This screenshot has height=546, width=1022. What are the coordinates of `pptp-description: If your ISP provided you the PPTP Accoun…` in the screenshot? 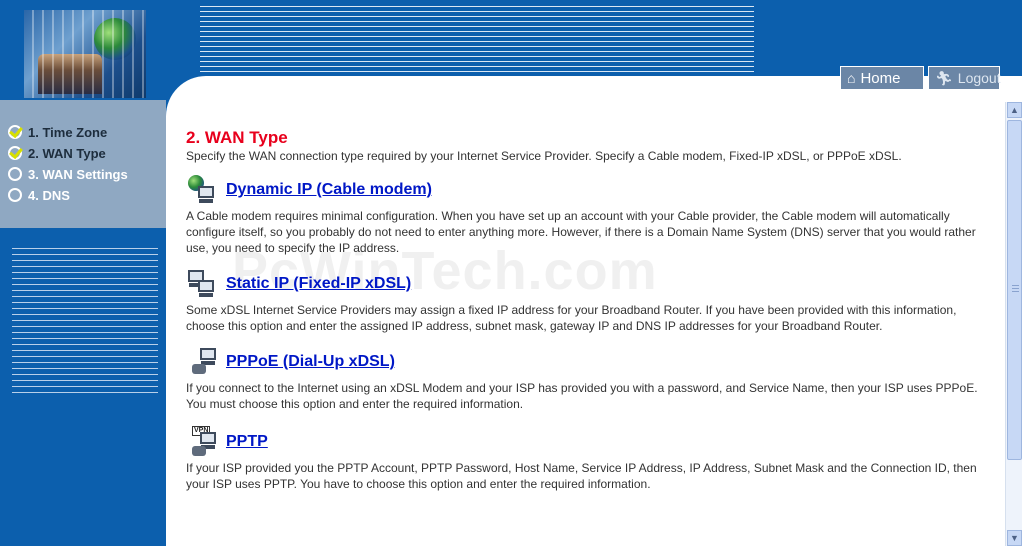 It's located at (581, 476).